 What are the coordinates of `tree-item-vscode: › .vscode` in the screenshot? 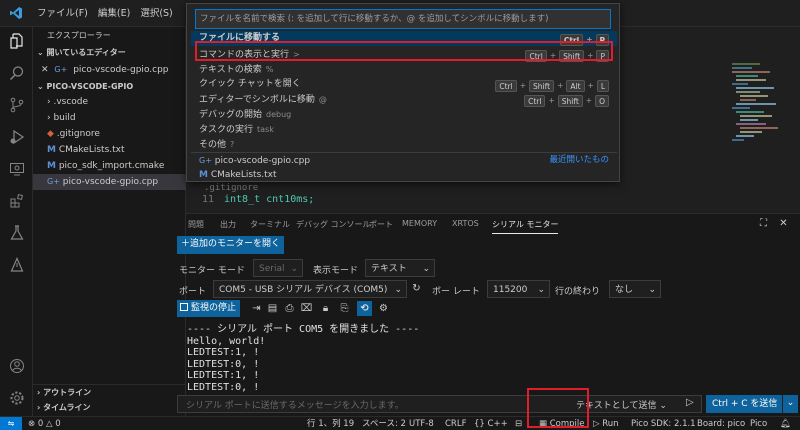 It's located at (109, 102).